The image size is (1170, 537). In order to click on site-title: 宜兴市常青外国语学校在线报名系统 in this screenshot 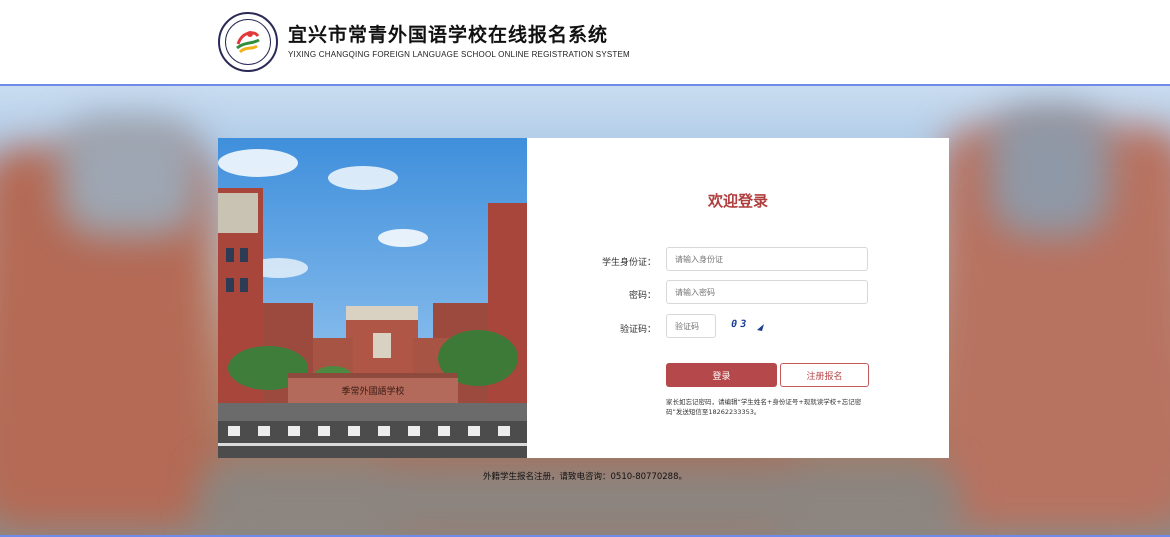, I will do `click(448, 35)`.